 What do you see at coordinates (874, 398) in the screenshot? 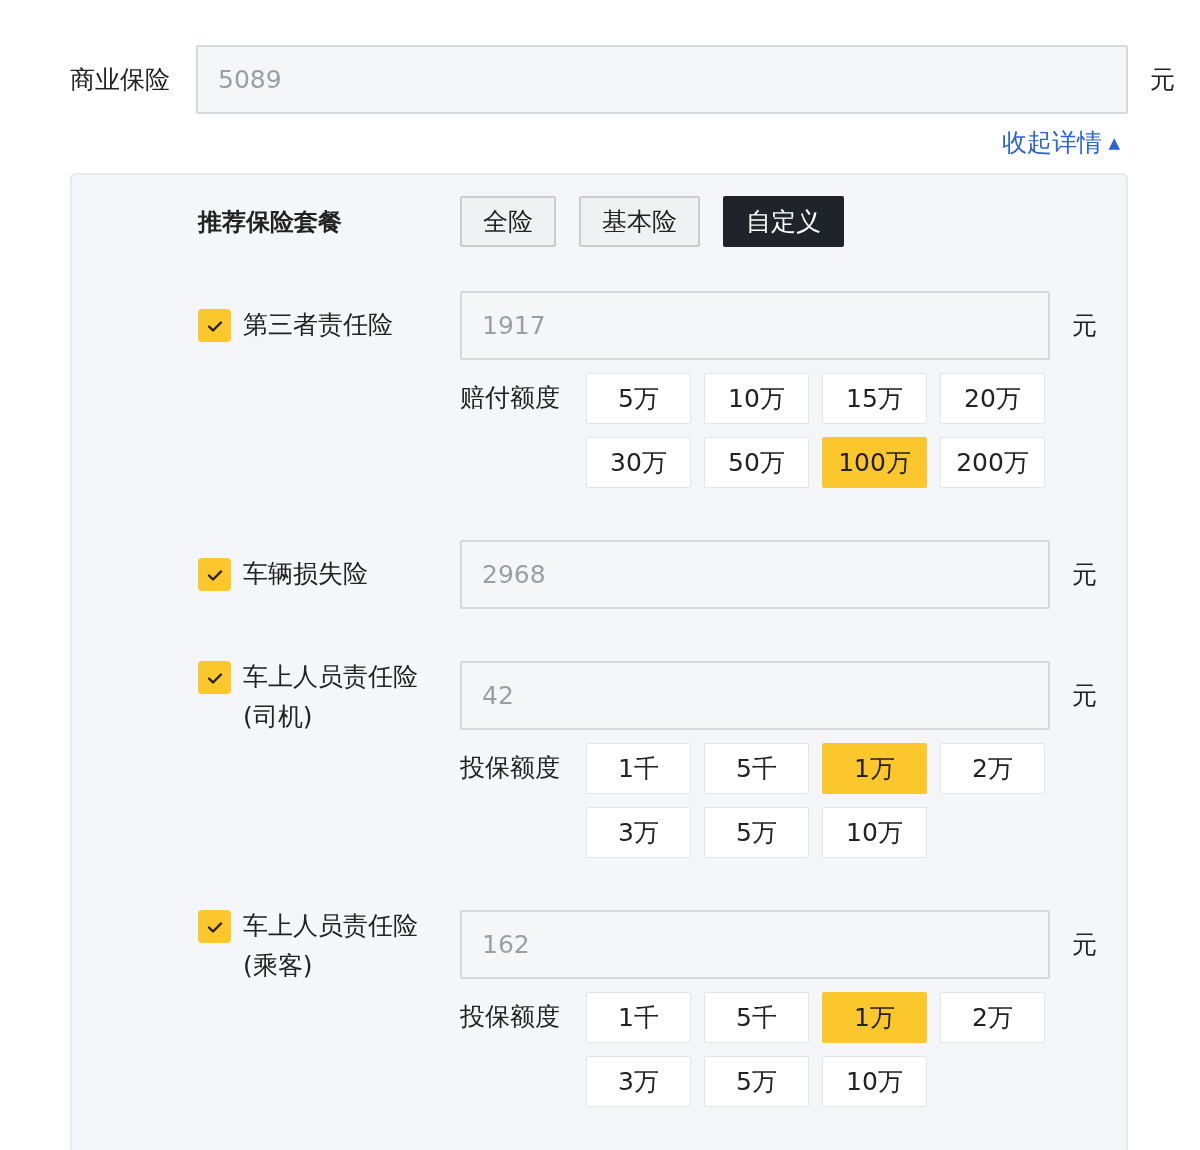
I see `amount-option: 15万` at bounding box center [874, 398].